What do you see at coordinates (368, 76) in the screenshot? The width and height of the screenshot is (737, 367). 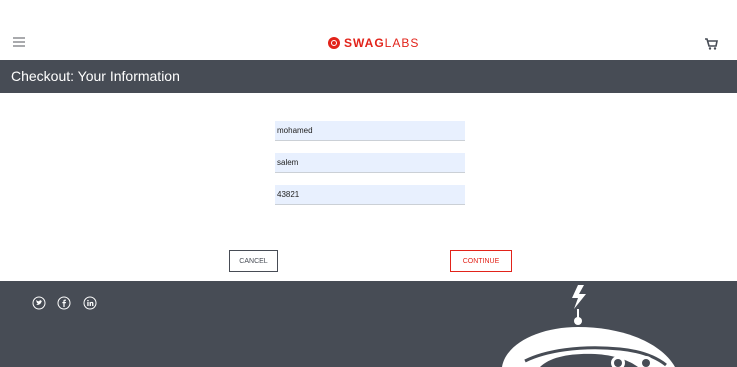 I see `secondary-header: Checkout: Your Information` at bounding box center [368, 76].